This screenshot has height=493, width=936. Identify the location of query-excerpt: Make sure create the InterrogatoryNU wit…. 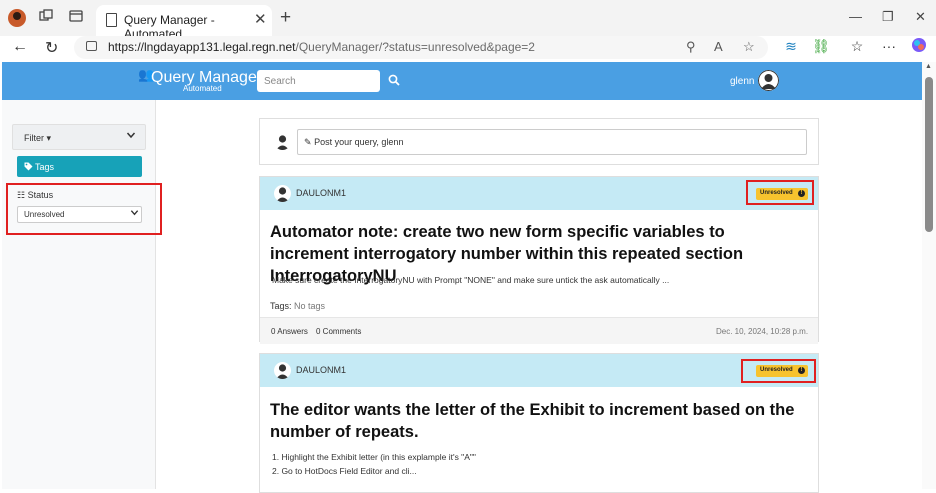
(471, 280).